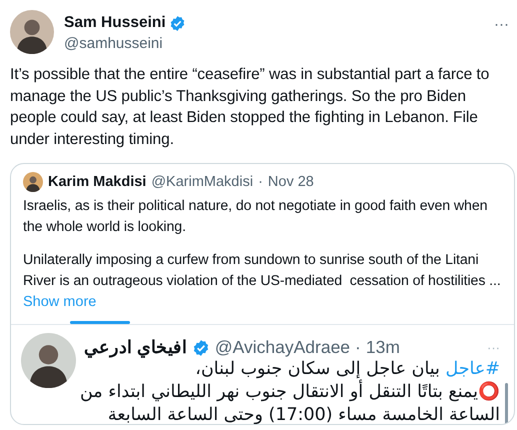 The image size is (517, 430). Describe the element at coordinates (135, 347) in the screenshot. I see `embedded-author-name: افيخاي ادرعي` at that location.